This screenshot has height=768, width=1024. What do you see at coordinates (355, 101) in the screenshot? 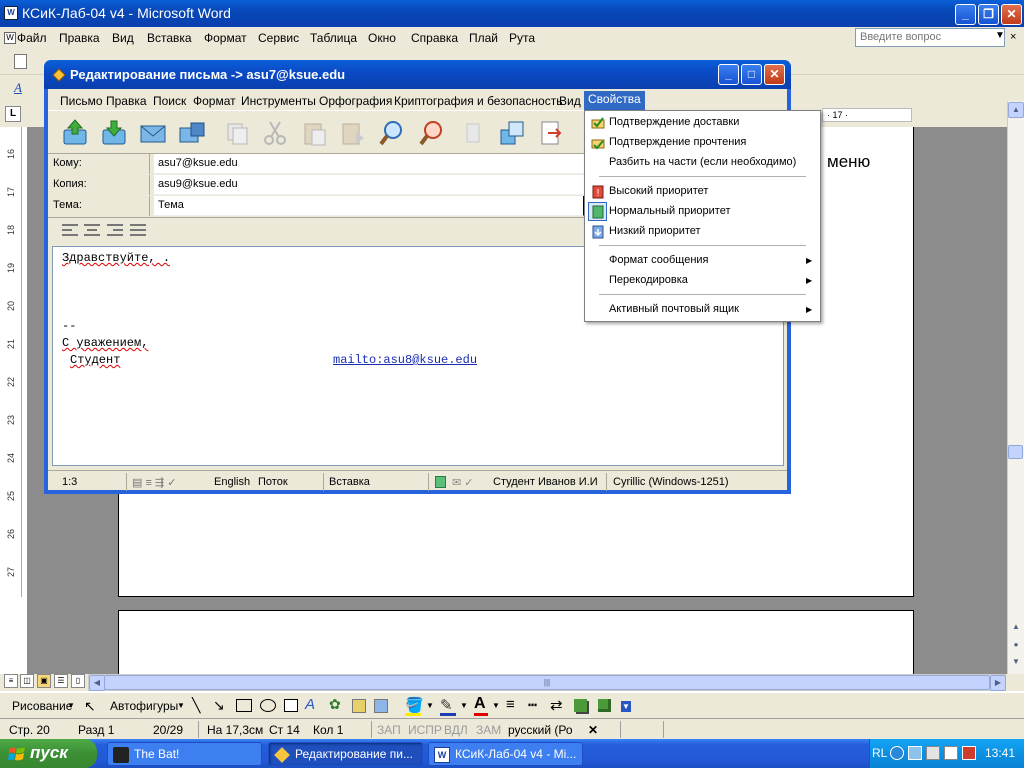
I see `editor-menu-spelling: Орфография` at bounding box center [355, 101].